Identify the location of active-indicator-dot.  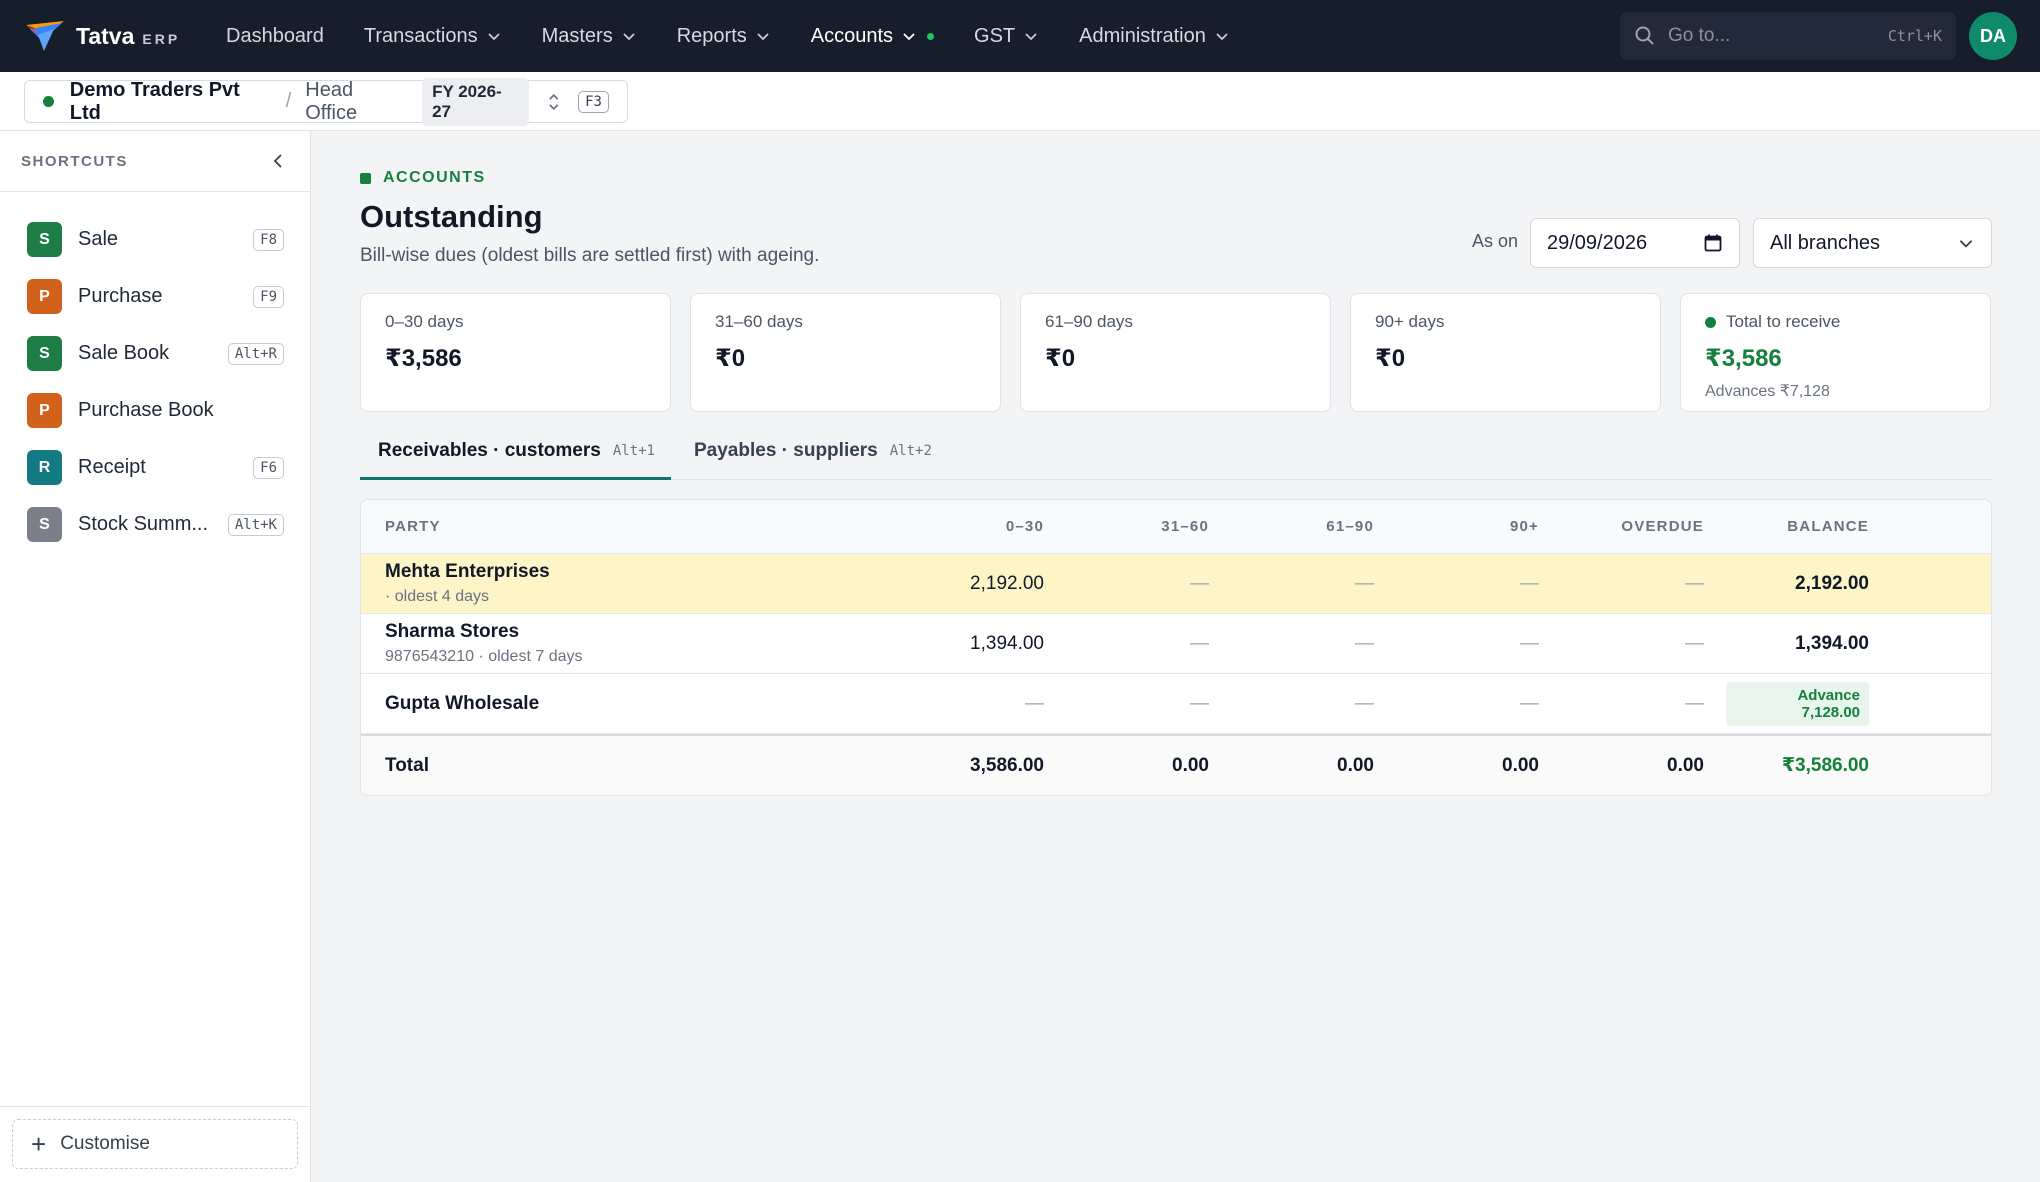
(931, 36).